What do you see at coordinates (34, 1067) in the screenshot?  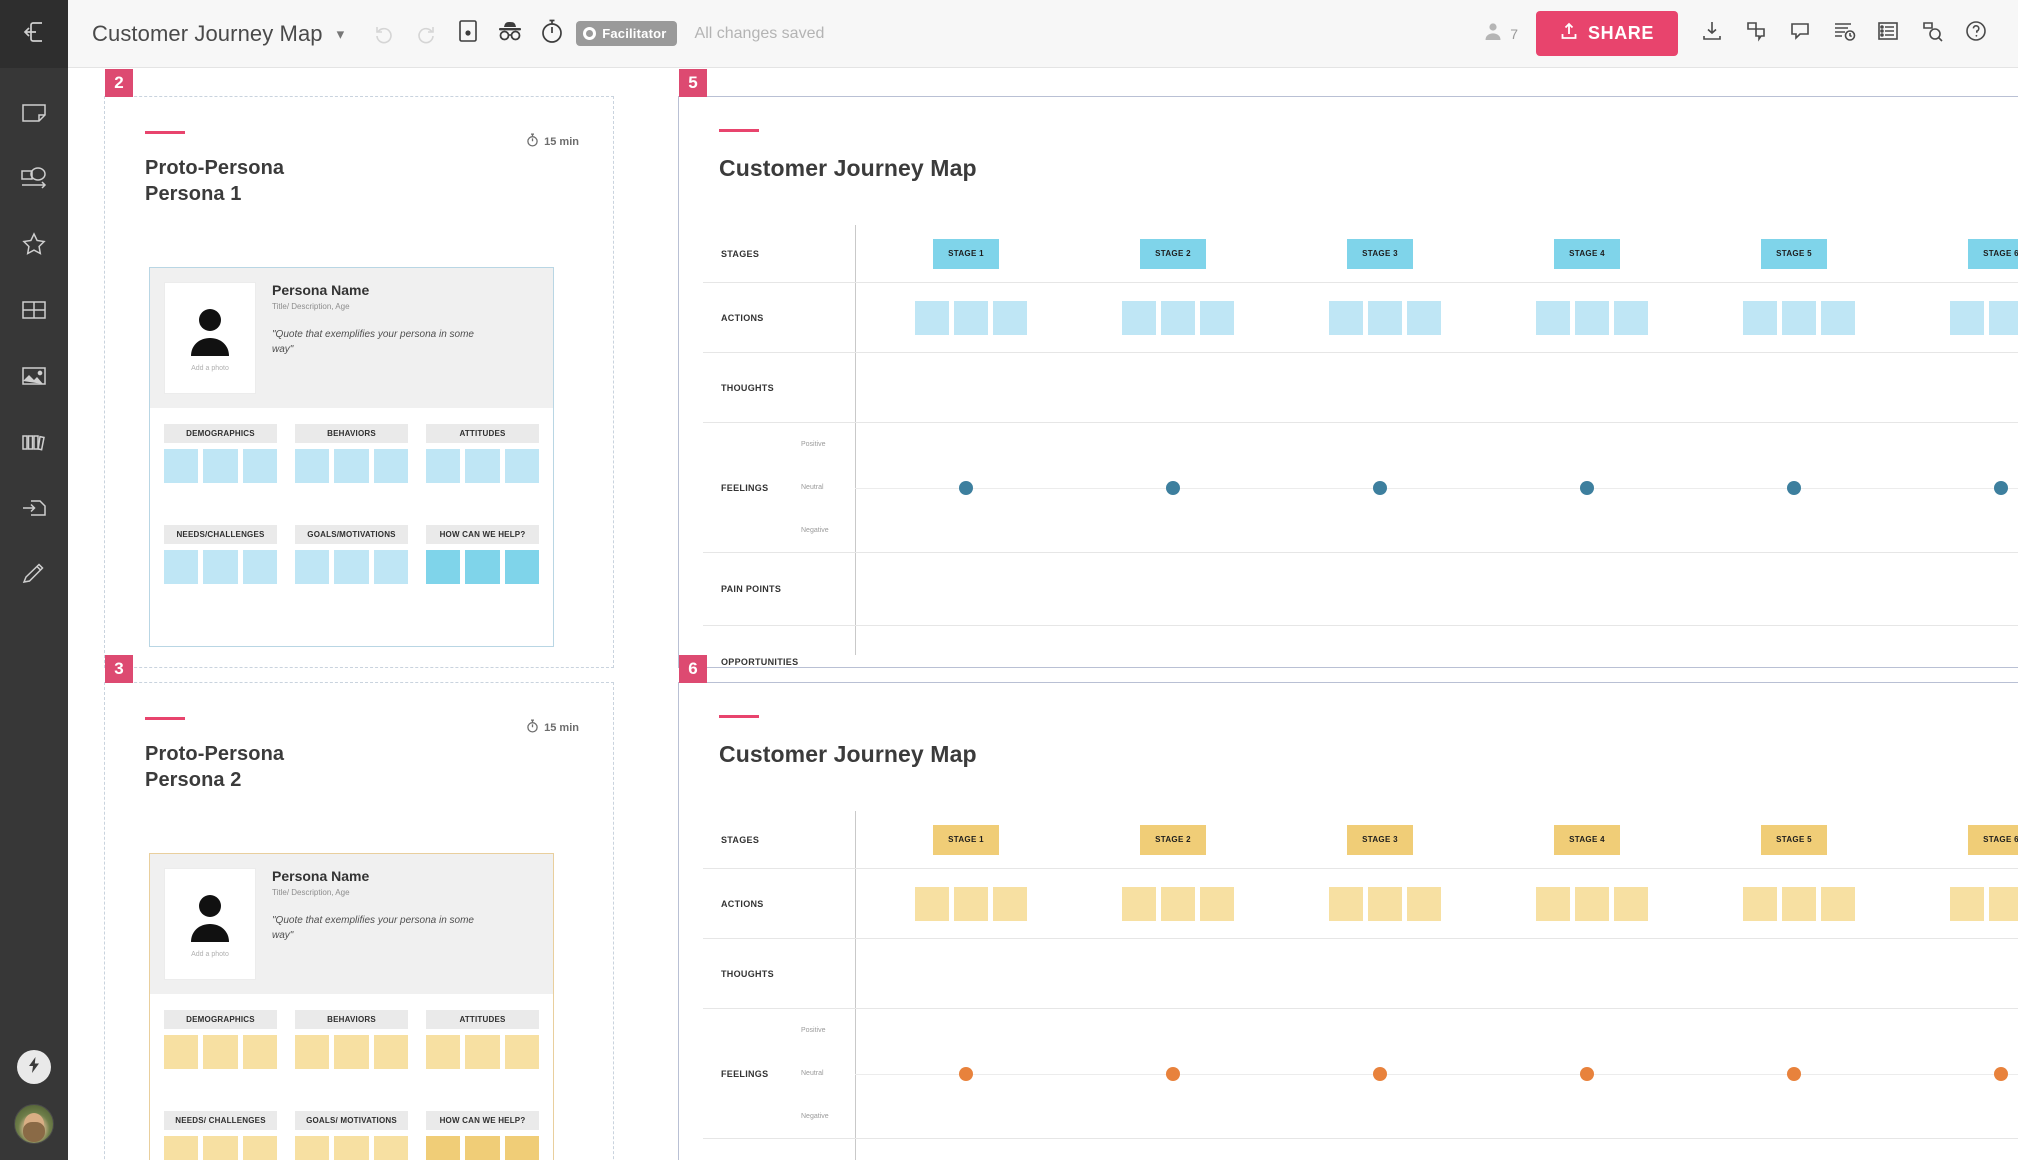 I see `quick-actions-button` at bounding box center [34, 1067].